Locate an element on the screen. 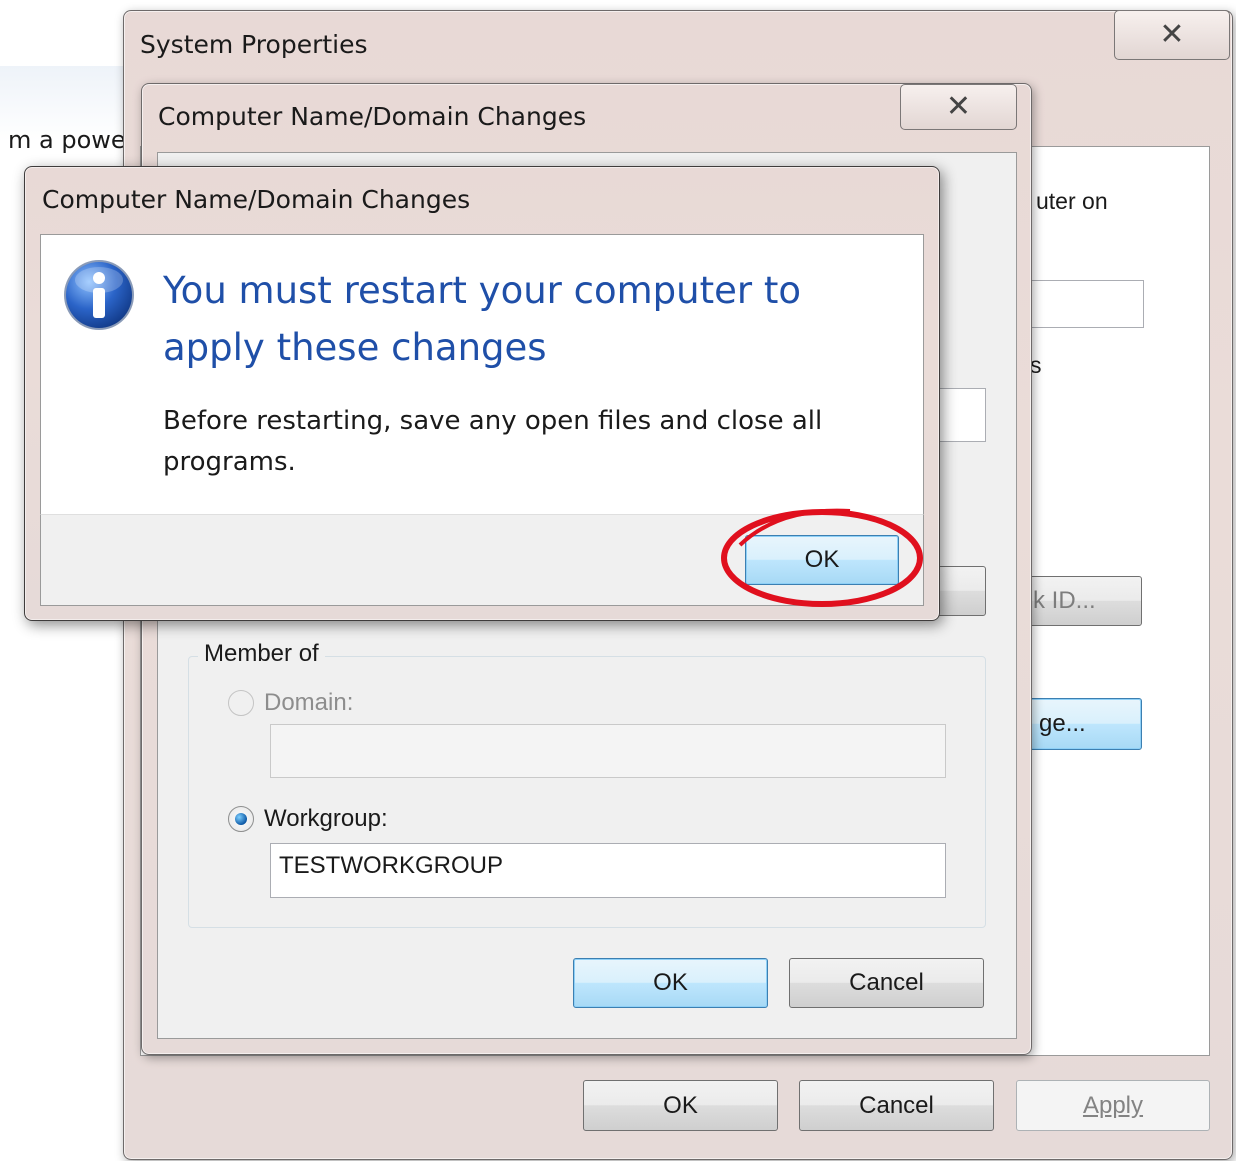  domain-changes-ok-button: OK is located at coordinates (670, 983).